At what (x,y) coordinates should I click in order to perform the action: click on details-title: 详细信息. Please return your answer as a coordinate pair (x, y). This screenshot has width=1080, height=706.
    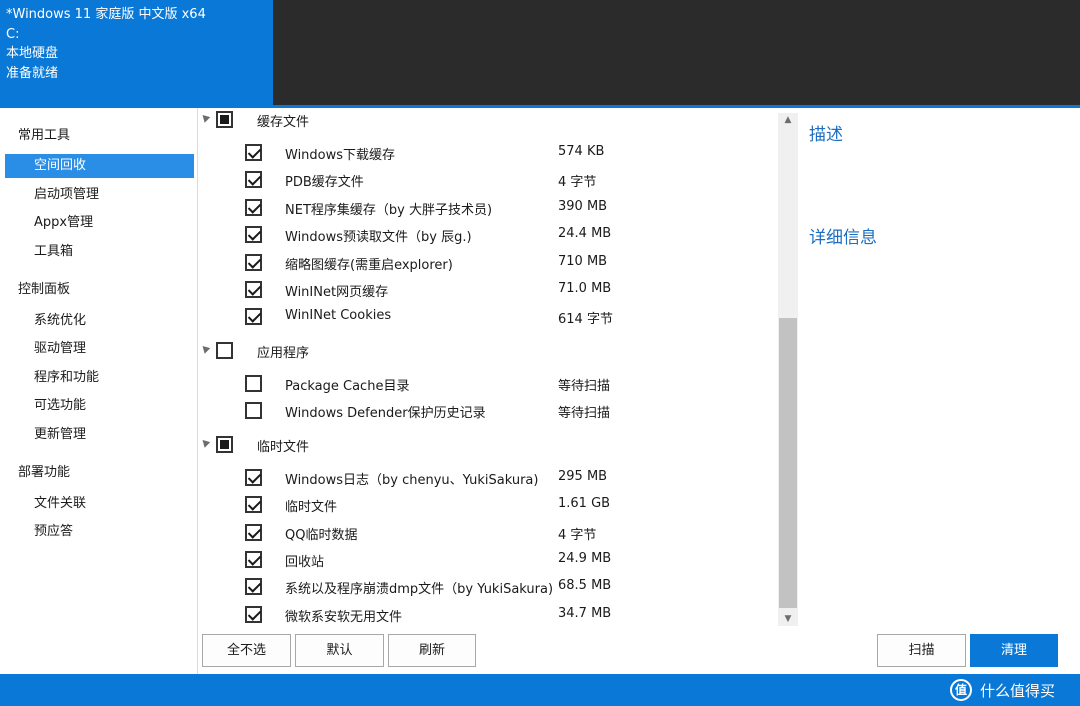
    Looking at the image, I should click on (843, 238).